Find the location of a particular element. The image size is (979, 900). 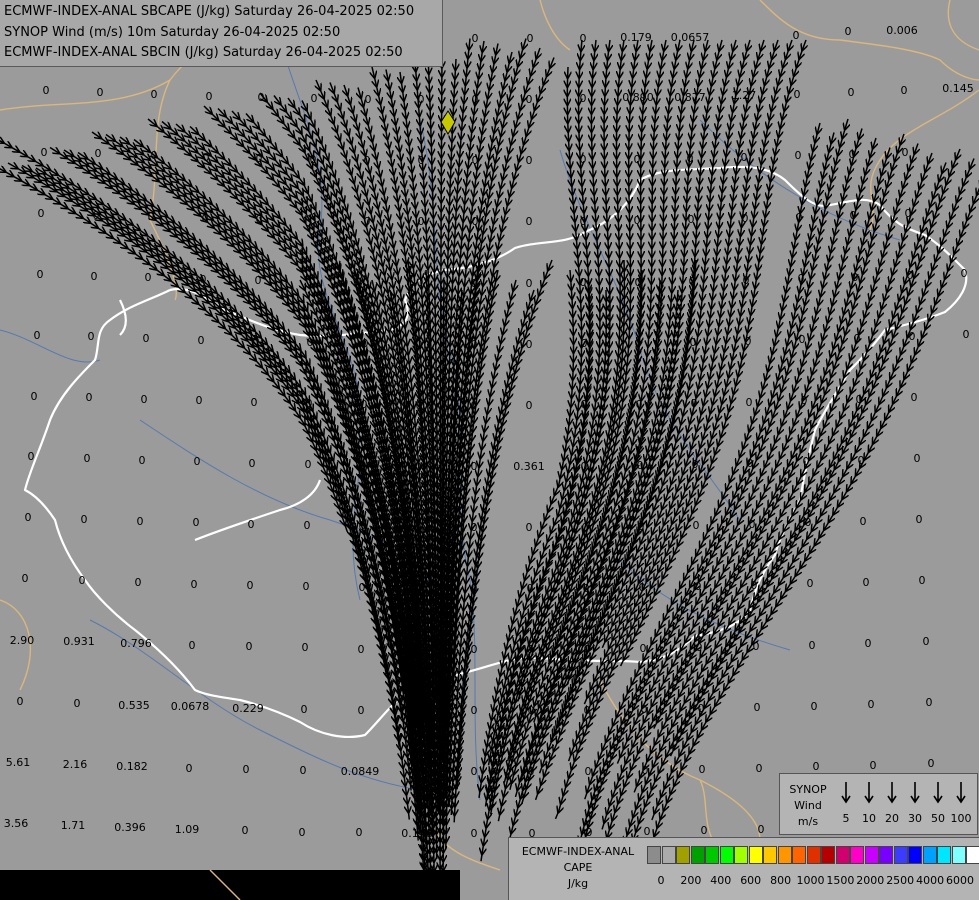

cape-tick-label: 4000 is located at coordinates (930, 880).